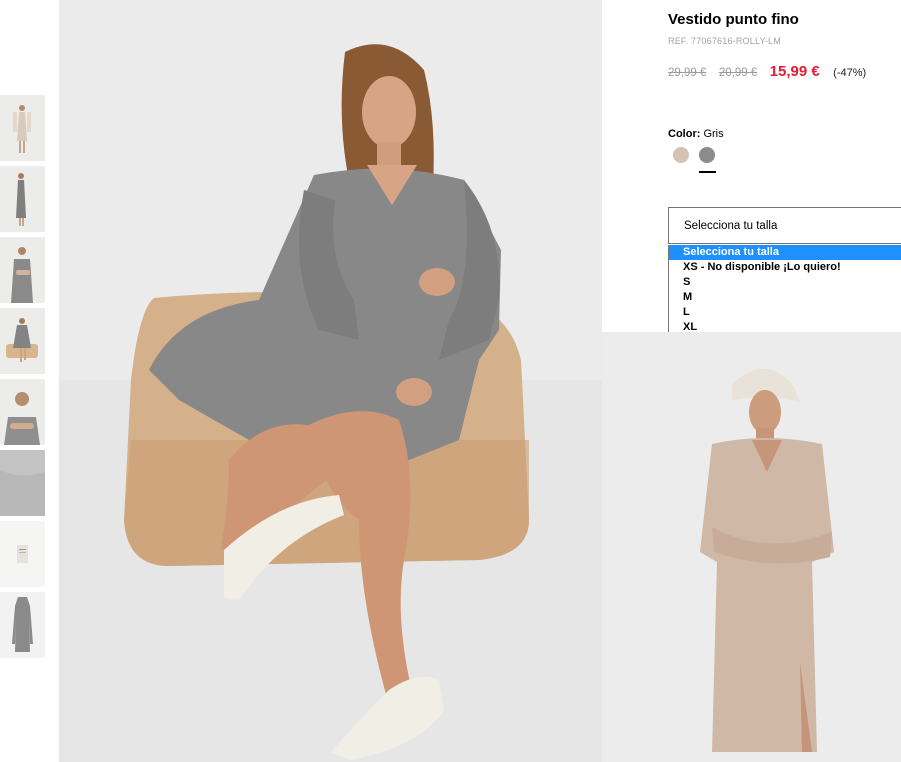  What do you see at coordinates (738, 73) in the screenshot?
I see `price-previous: 20,99 €` at bounding box center [738, 73].